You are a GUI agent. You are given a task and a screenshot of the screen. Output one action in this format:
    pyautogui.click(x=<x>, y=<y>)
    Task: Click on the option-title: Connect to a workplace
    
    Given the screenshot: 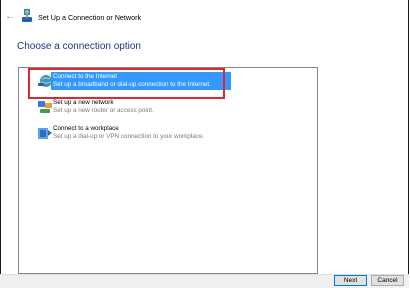 What is the action you would take?
    pyautogui.click(x=86, y=128)
    